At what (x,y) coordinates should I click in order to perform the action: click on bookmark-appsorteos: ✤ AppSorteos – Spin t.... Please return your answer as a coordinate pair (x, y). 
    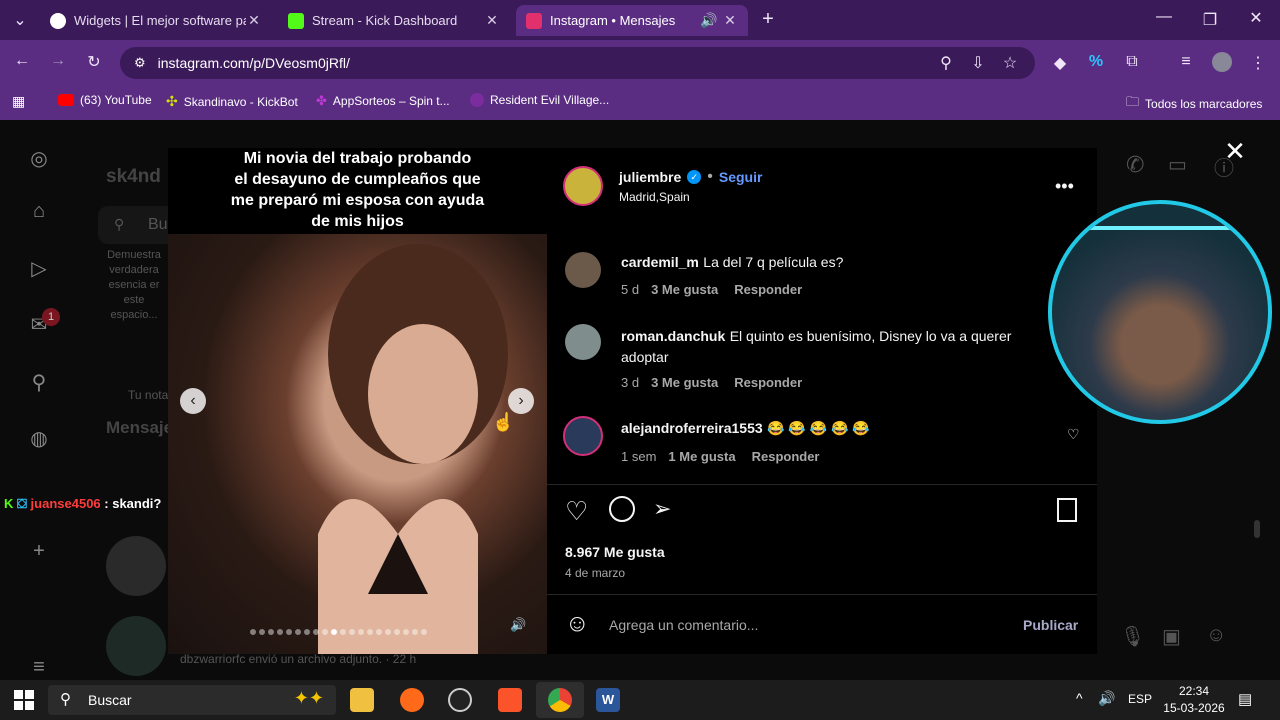
    Looking at the image, I should click on (383, 101).